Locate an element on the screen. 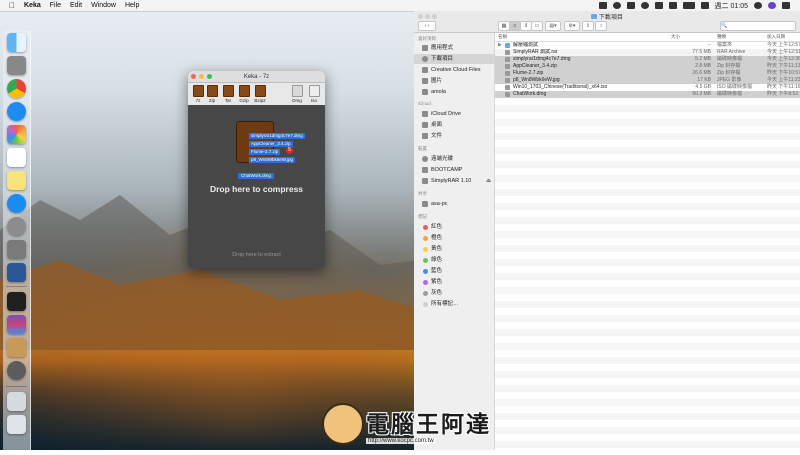 The height and width of the screenshot is (455, 800). finder-icon is located at coordinates (16, 42).